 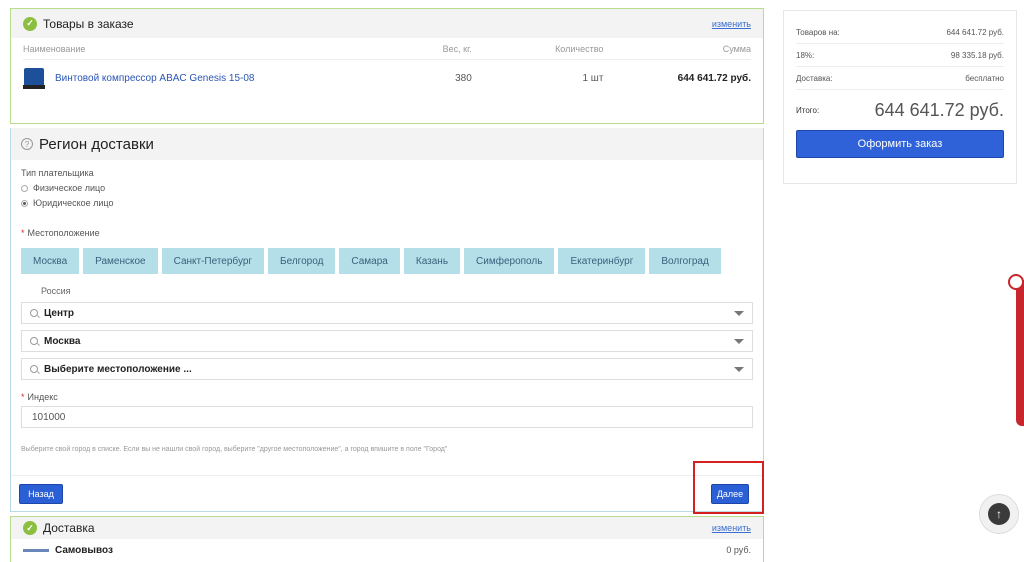 I want to click on order-items-title: Товары в заказе, so click(x=88, y=23).